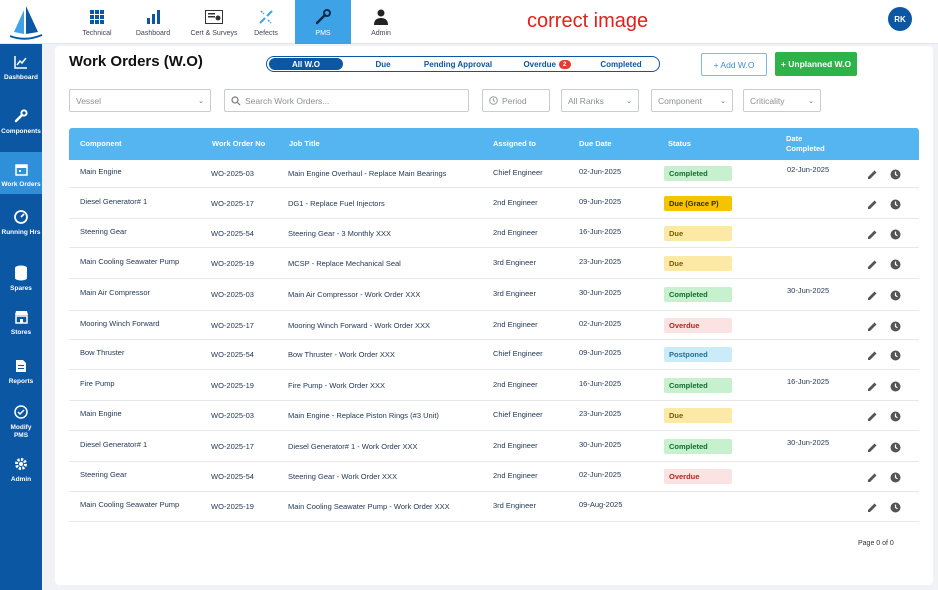  Describe the element at coordinates (21, 476) in the screenshot. I see `sidebar-item-admin: Admin` at that location.